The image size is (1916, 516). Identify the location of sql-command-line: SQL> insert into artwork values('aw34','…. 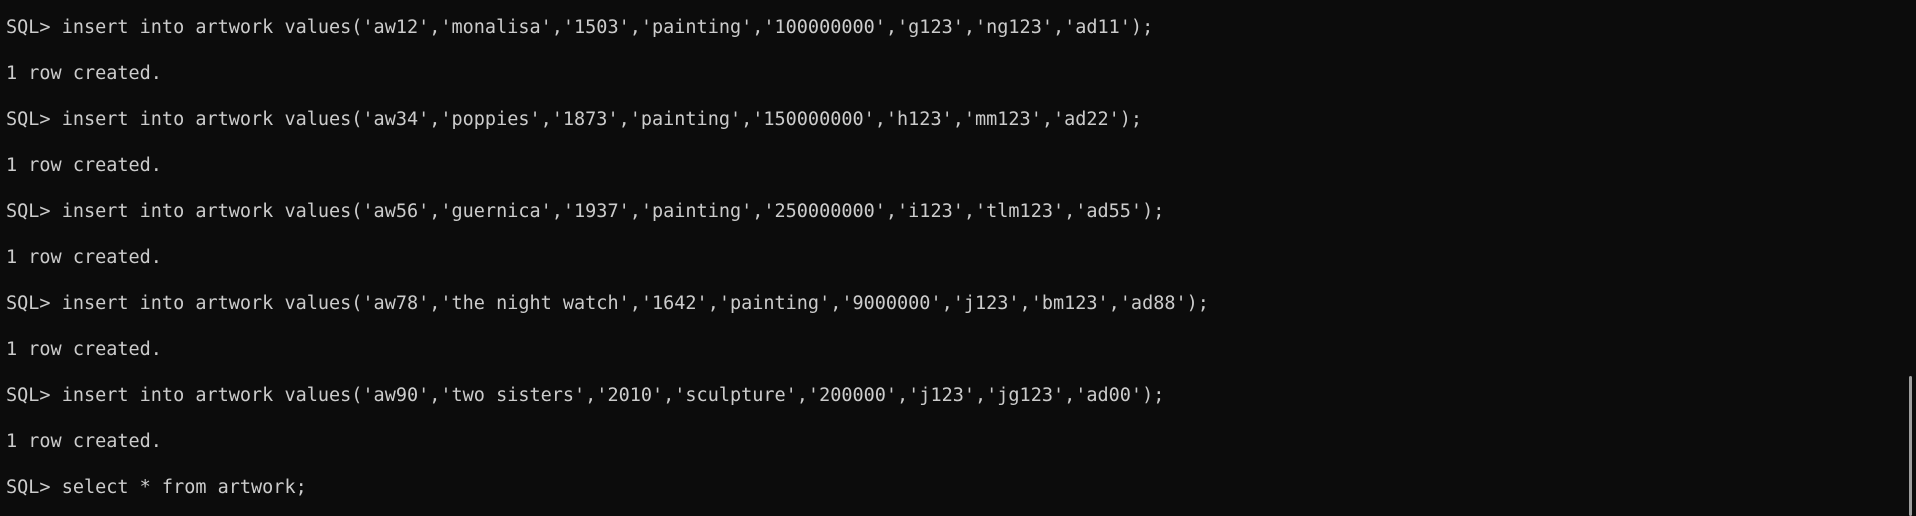
(574, 119).